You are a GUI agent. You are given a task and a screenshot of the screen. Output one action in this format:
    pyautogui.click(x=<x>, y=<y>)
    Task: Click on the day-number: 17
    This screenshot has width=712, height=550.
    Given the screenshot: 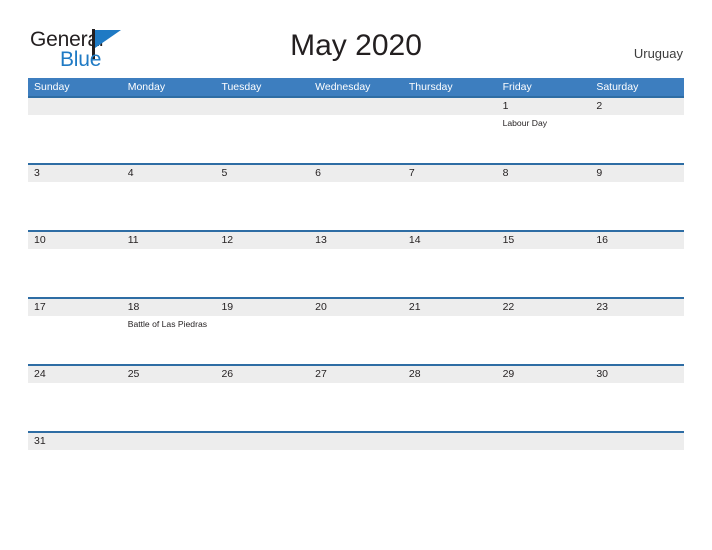 What is the action you would take?
    pyautogui.click(x=40, y=307)
    